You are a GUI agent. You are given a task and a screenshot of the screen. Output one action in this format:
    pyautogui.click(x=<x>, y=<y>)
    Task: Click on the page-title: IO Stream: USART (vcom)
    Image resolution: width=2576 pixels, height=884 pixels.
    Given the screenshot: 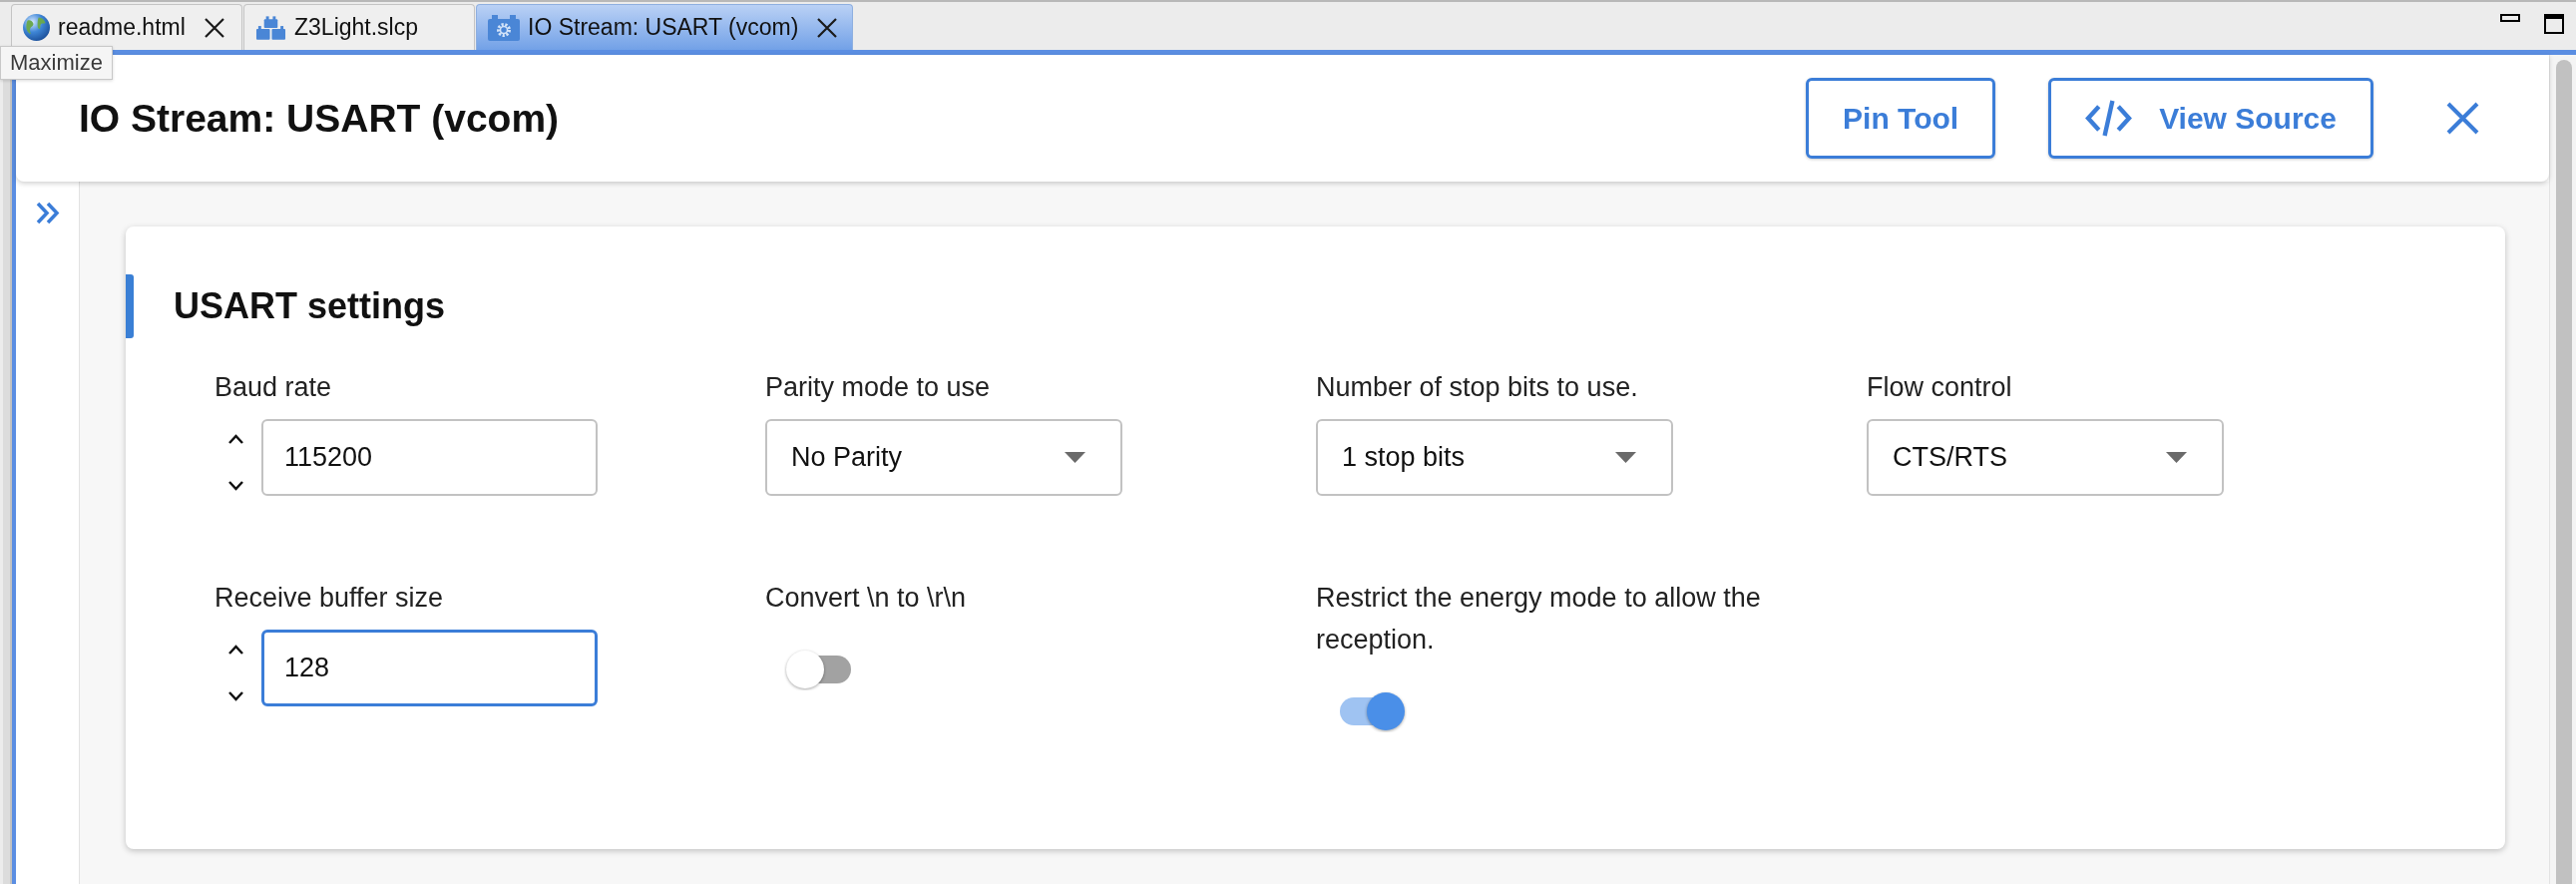 What is the action you would take?
    pyautogui.click(x=319, y=118)
    